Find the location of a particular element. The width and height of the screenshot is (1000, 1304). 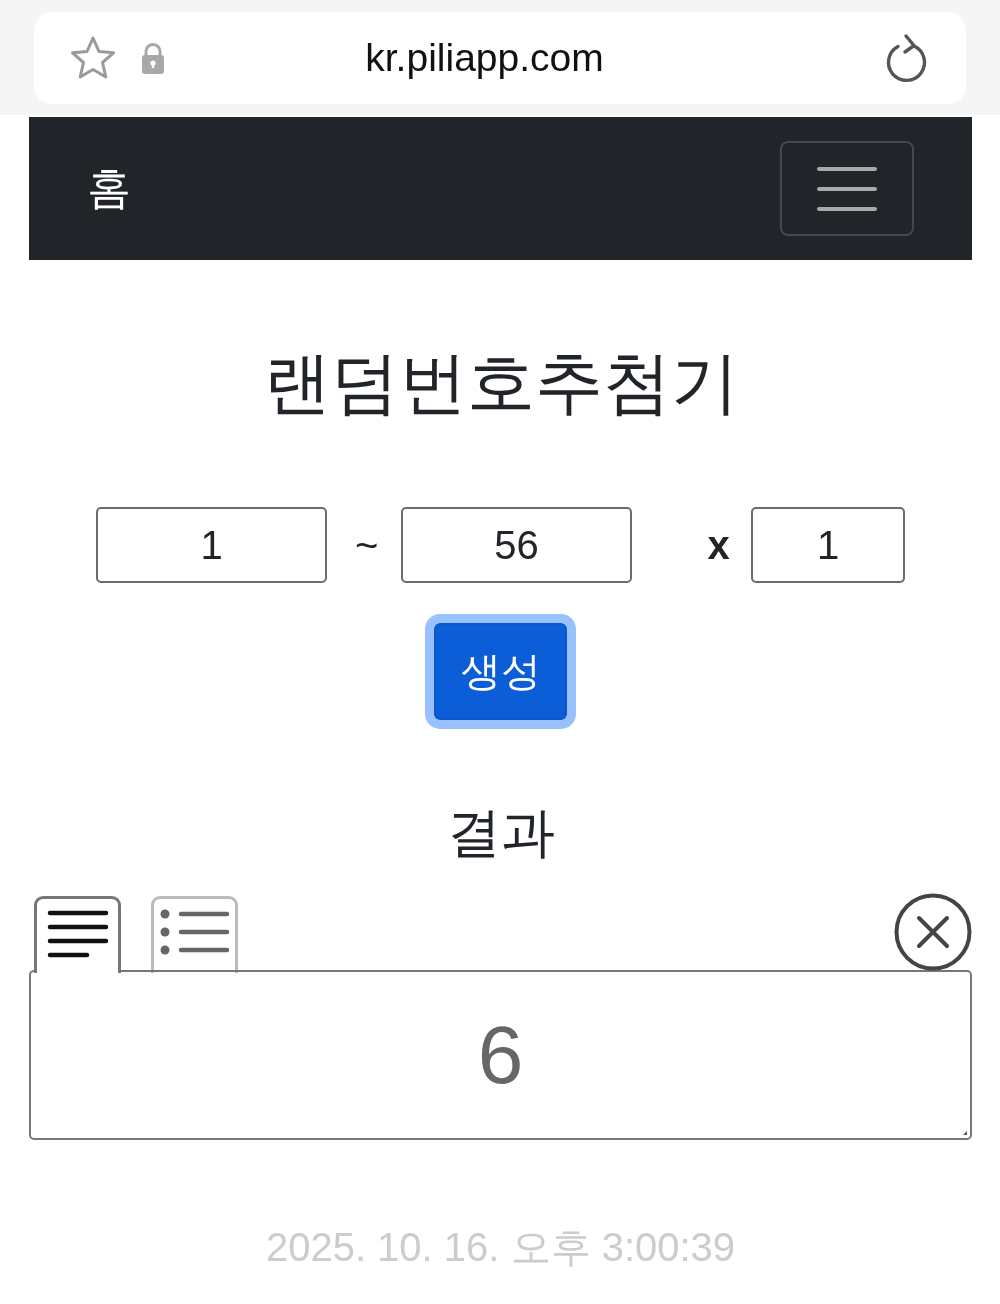

close-icon is located at coordinates (933, 932).